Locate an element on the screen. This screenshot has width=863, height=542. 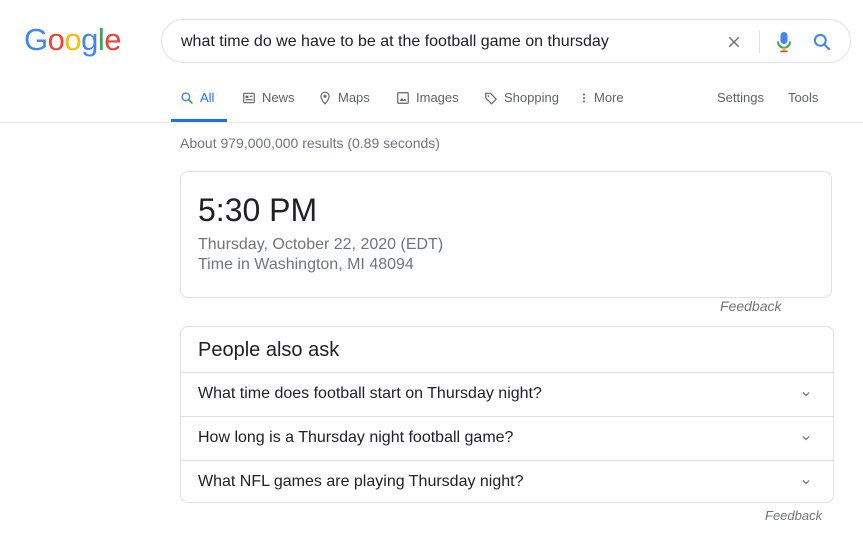
tab-maps: Maps is located at coordinates (344, 106).